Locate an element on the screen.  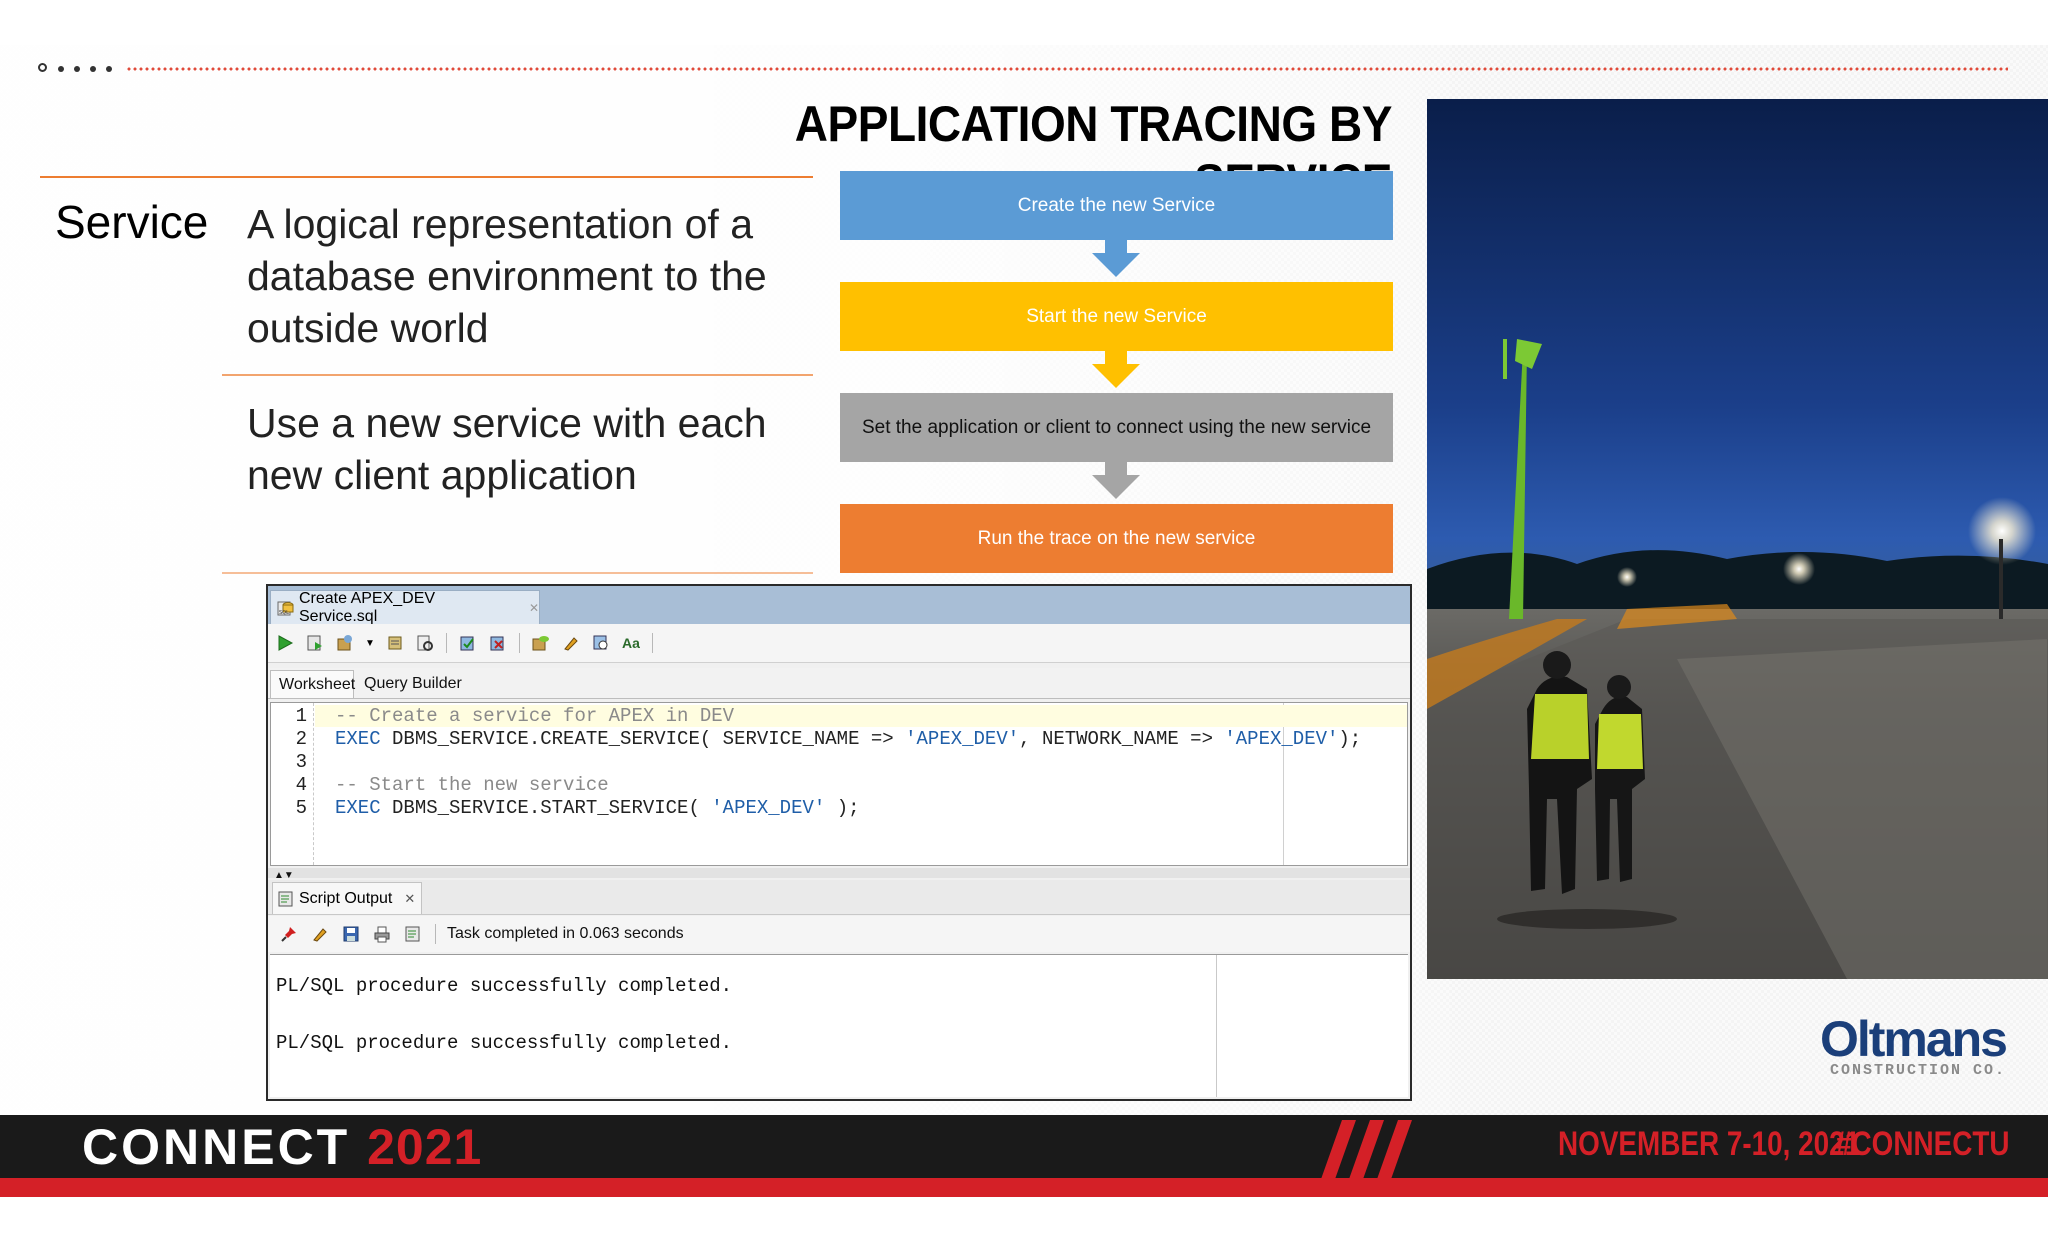
code-line: -- Start the new service is located at coordinates (472, 785).